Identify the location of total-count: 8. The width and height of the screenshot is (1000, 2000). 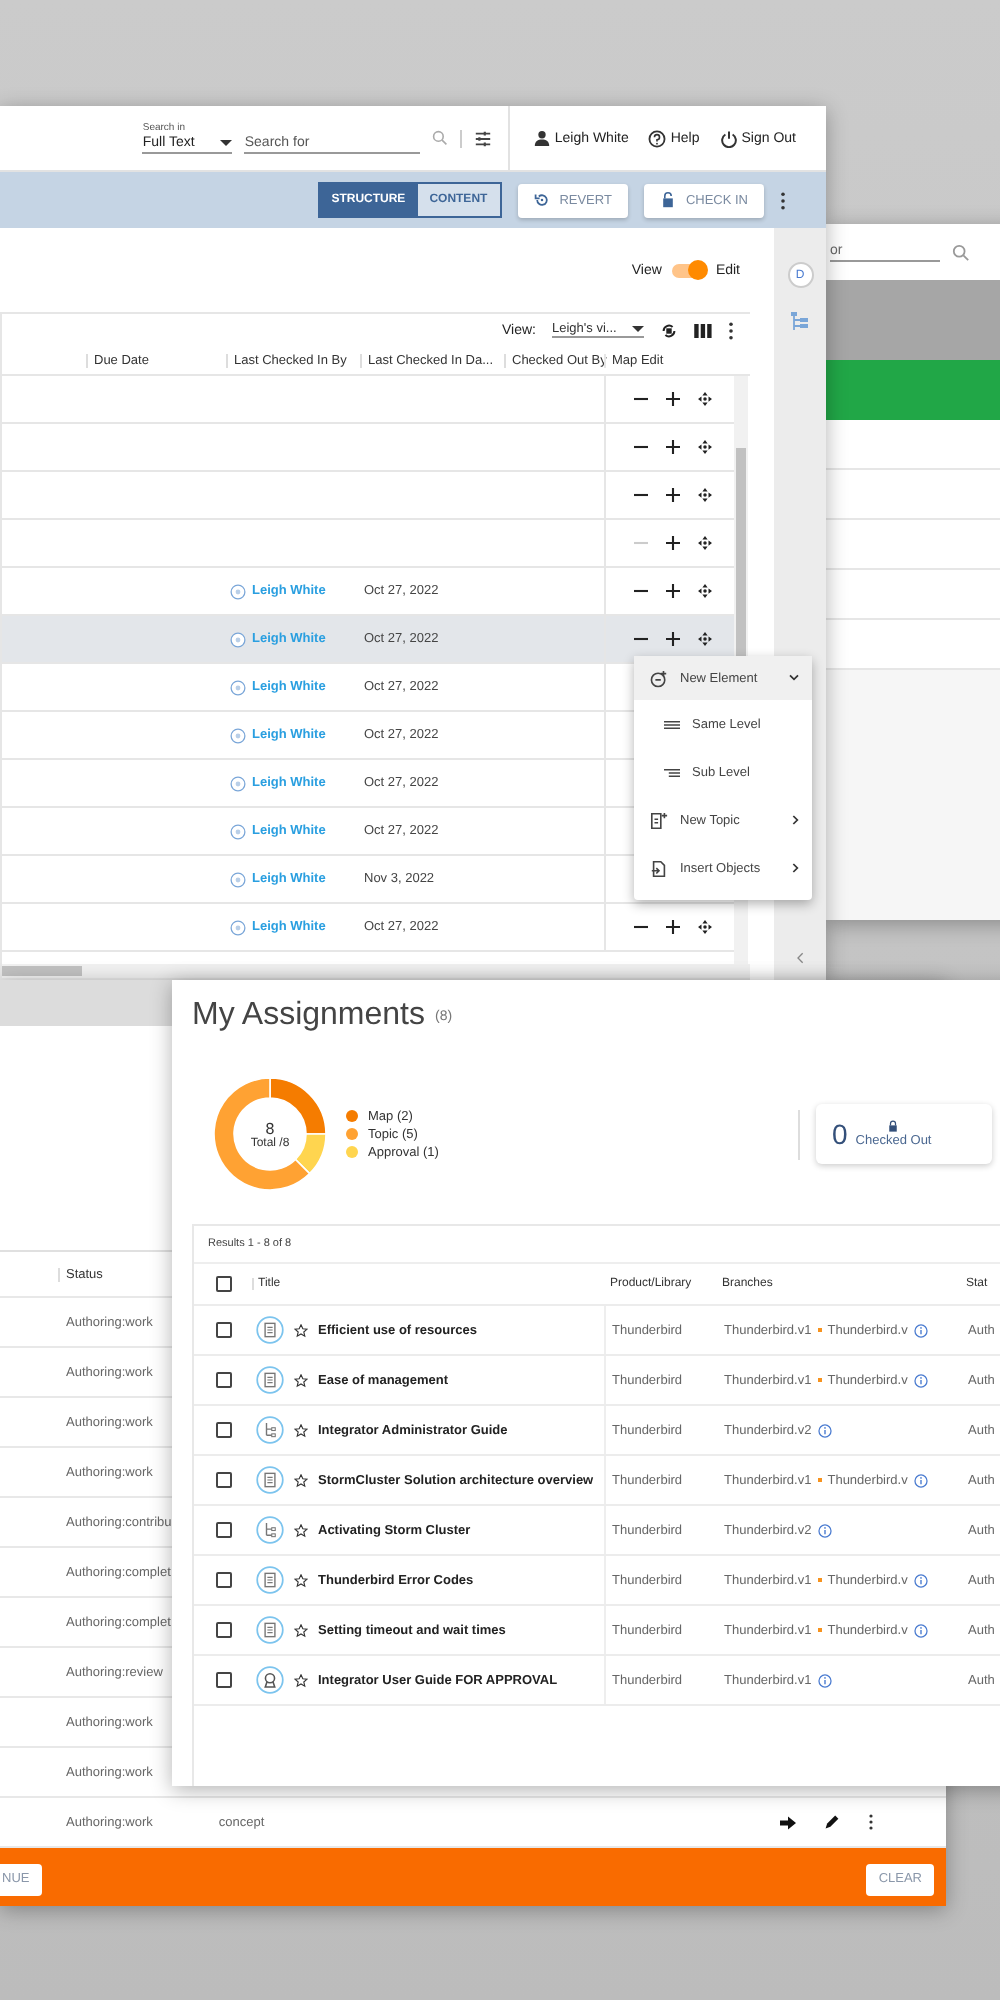
(270, 1128).